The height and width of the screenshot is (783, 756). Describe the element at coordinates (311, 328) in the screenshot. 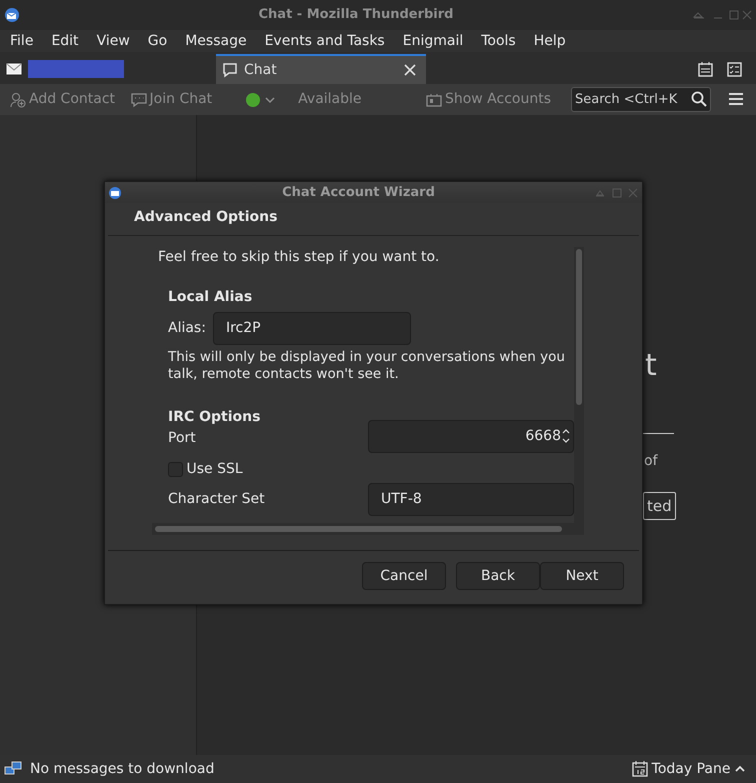

I see `alias-field: Irc2P` at that location.